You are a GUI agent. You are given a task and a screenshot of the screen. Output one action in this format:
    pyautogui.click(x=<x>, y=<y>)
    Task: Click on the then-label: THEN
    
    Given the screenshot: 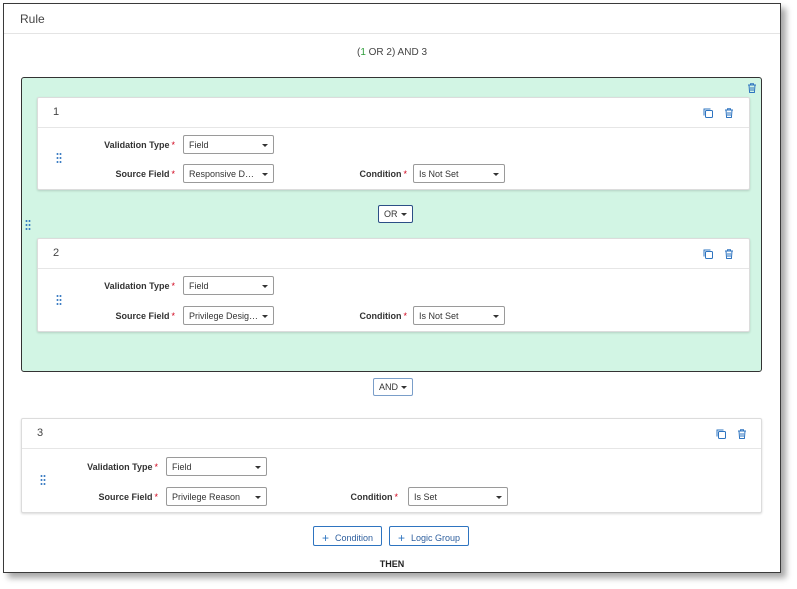 What is the action you would take?
    pyautogui.click(x=392, y=564)
    